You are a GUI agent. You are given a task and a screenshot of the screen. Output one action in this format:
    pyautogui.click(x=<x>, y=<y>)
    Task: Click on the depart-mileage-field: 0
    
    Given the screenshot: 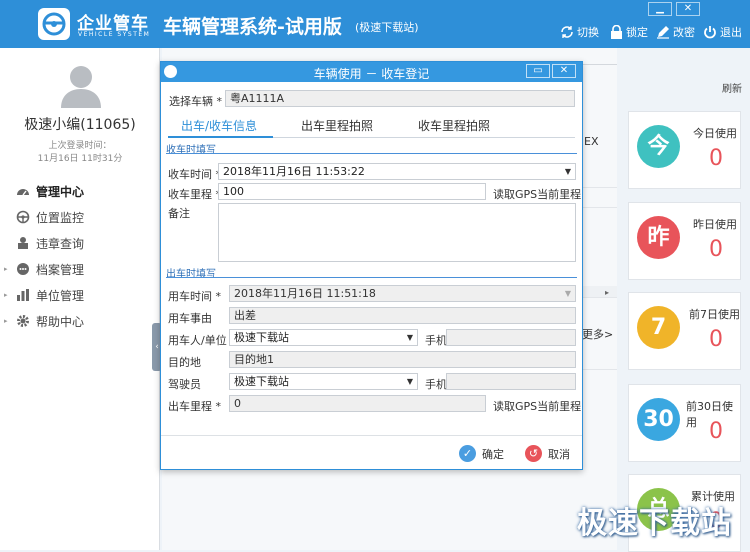 What is the action you would take?
    pyautogui.click(x=357, y=403)
    